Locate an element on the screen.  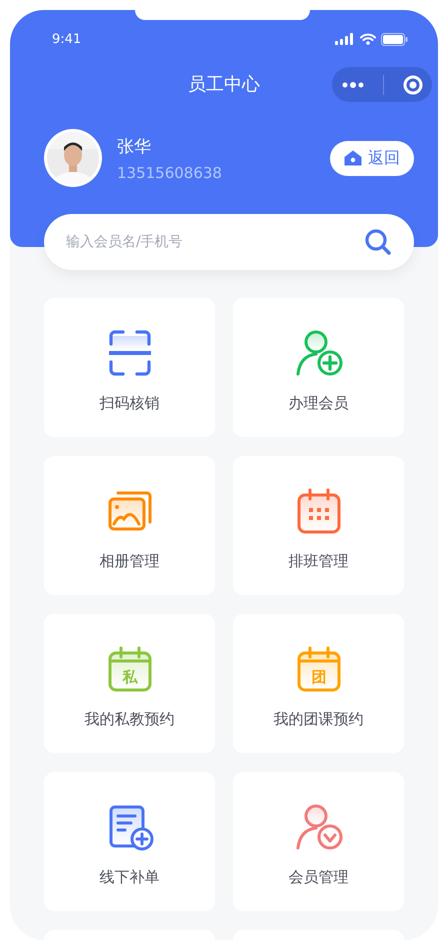
tile-label: 排班管理 is located at coordinates (318, 561).